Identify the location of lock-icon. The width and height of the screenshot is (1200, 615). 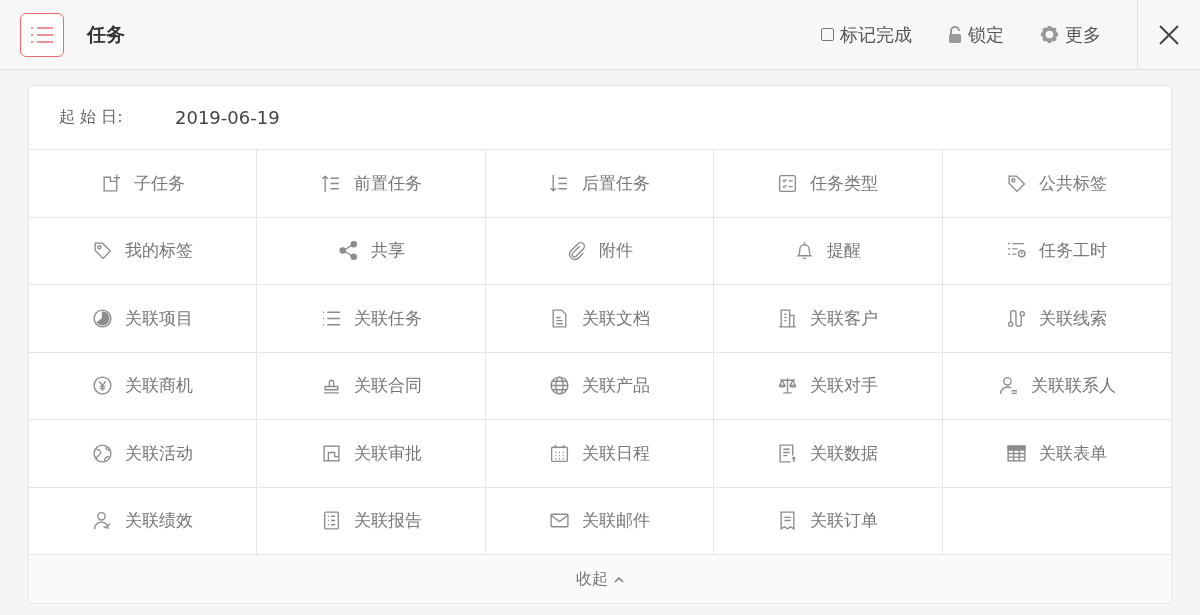
(955, 34).